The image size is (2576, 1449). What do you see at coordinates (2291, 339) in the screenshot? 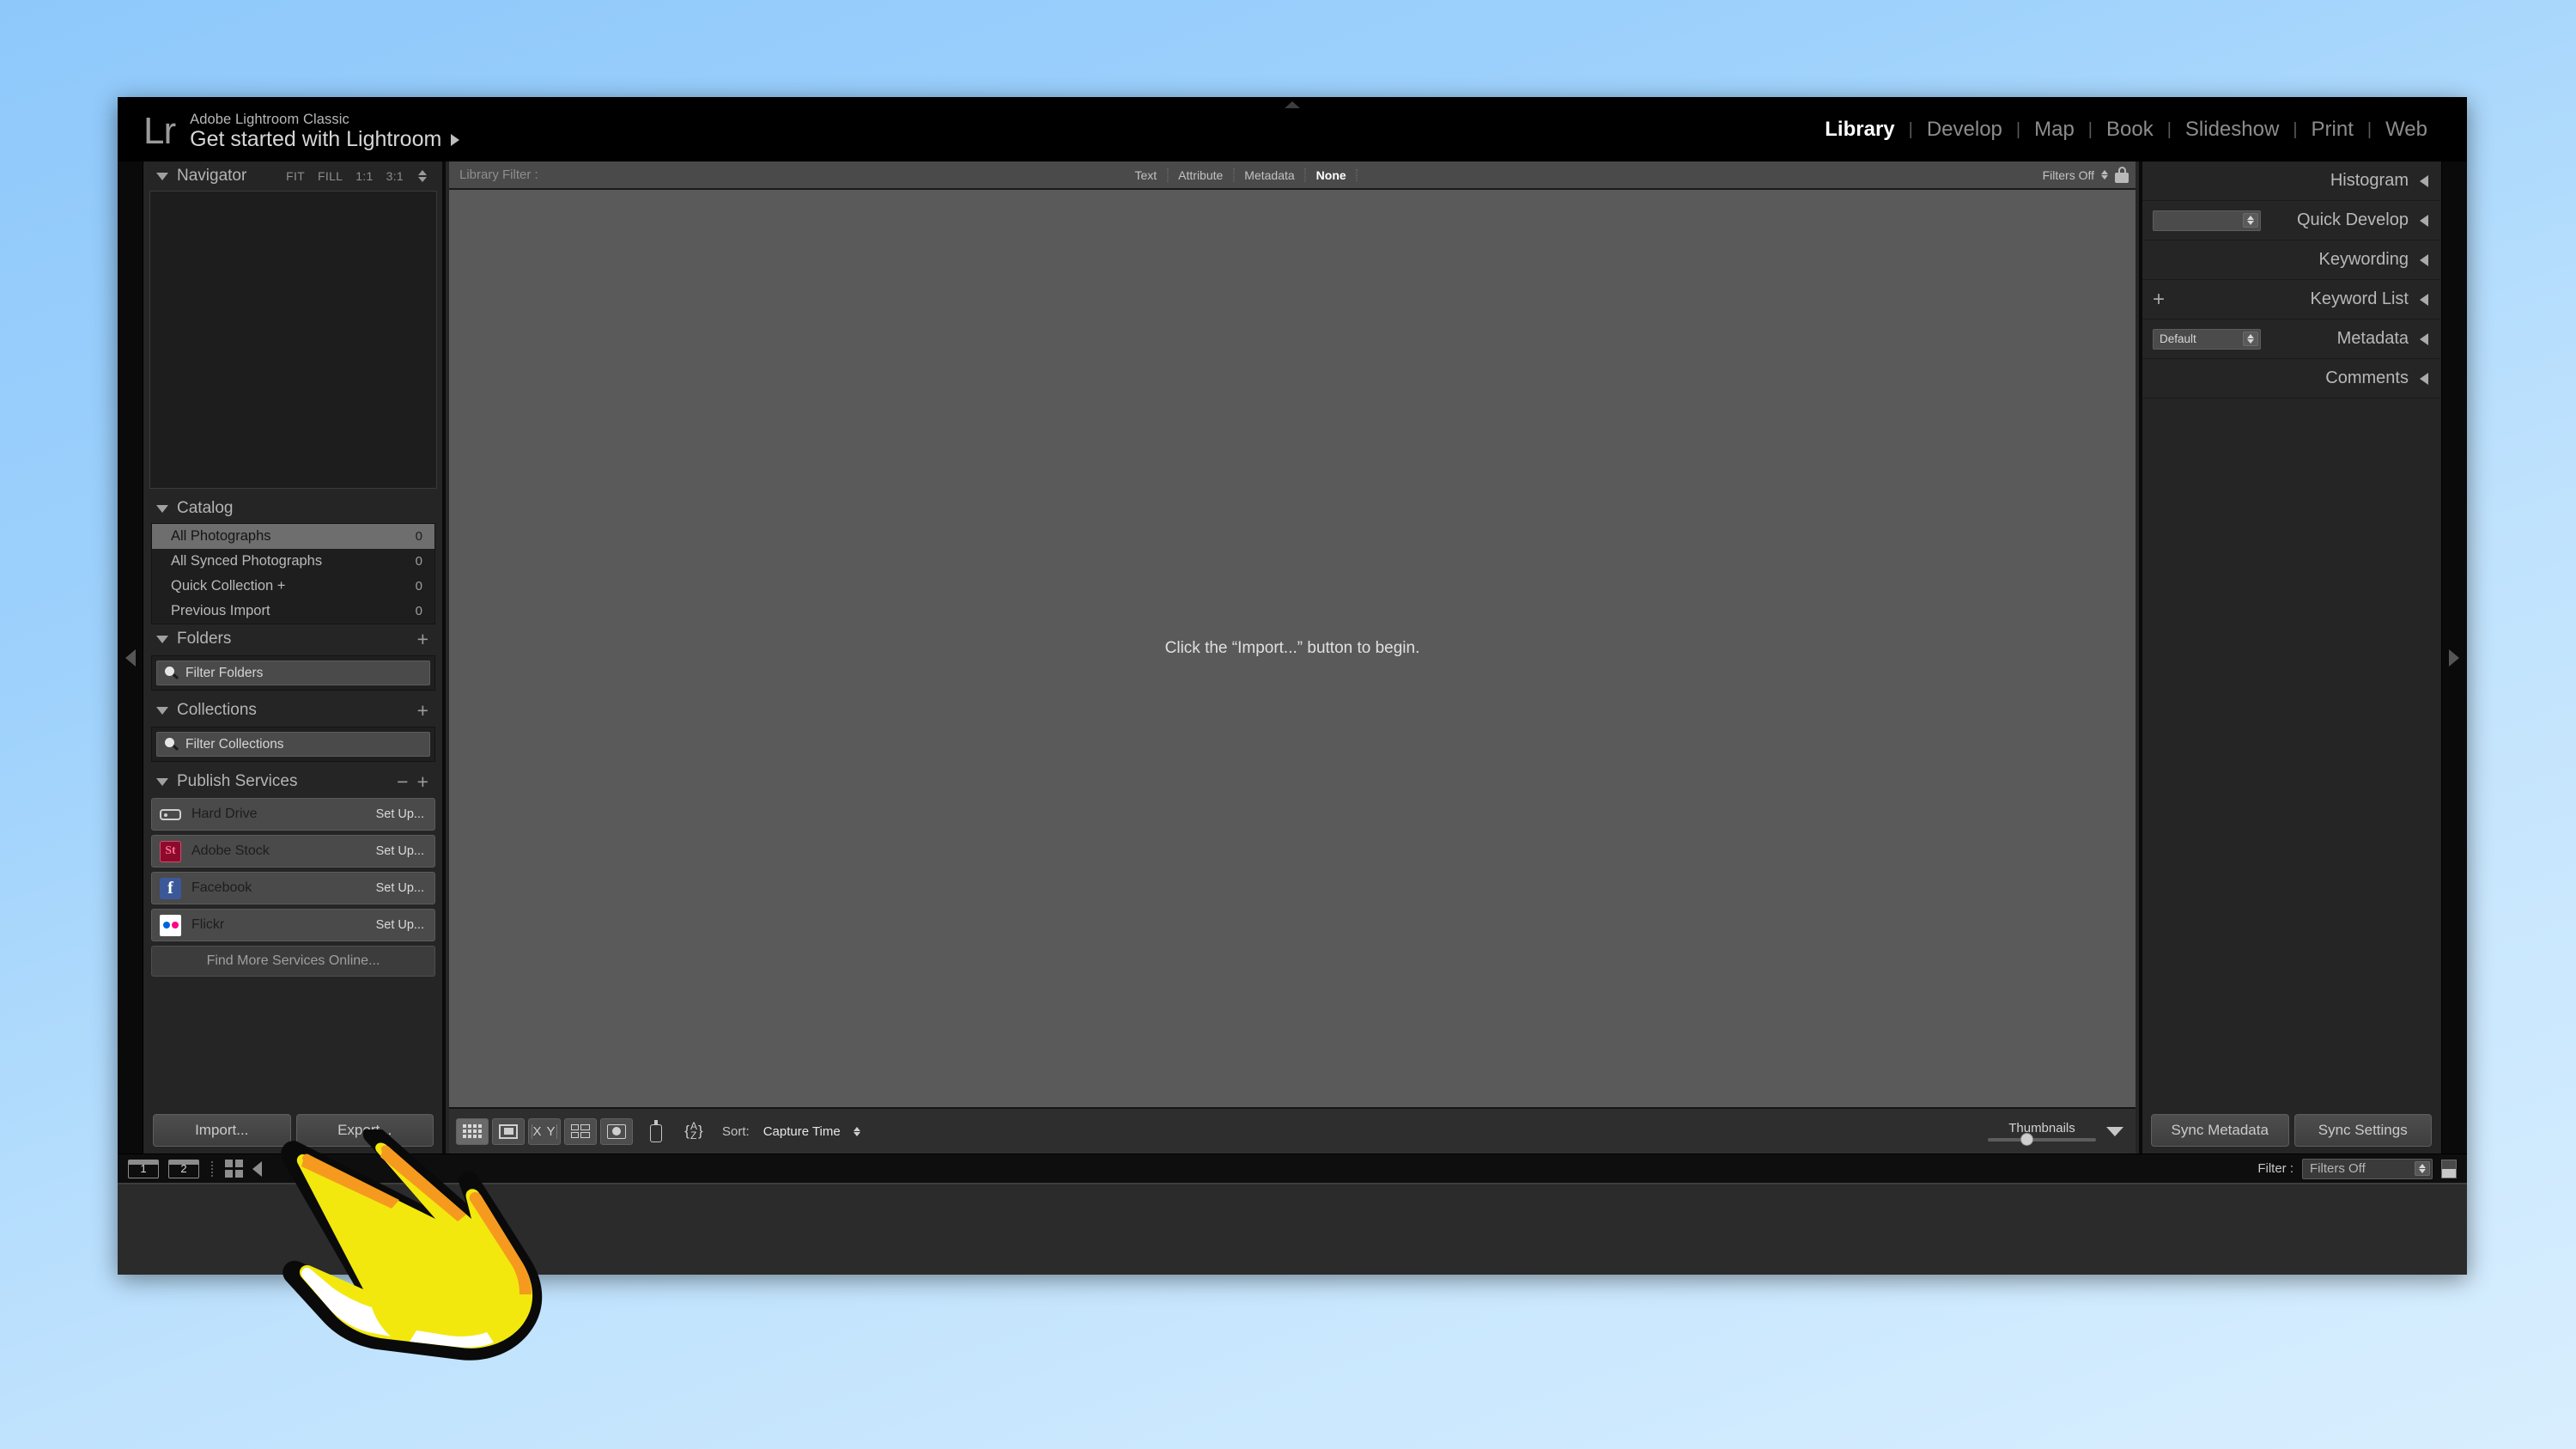
I see `right-section-metadata: Default Metadata` at bounding box center [2291, 339].